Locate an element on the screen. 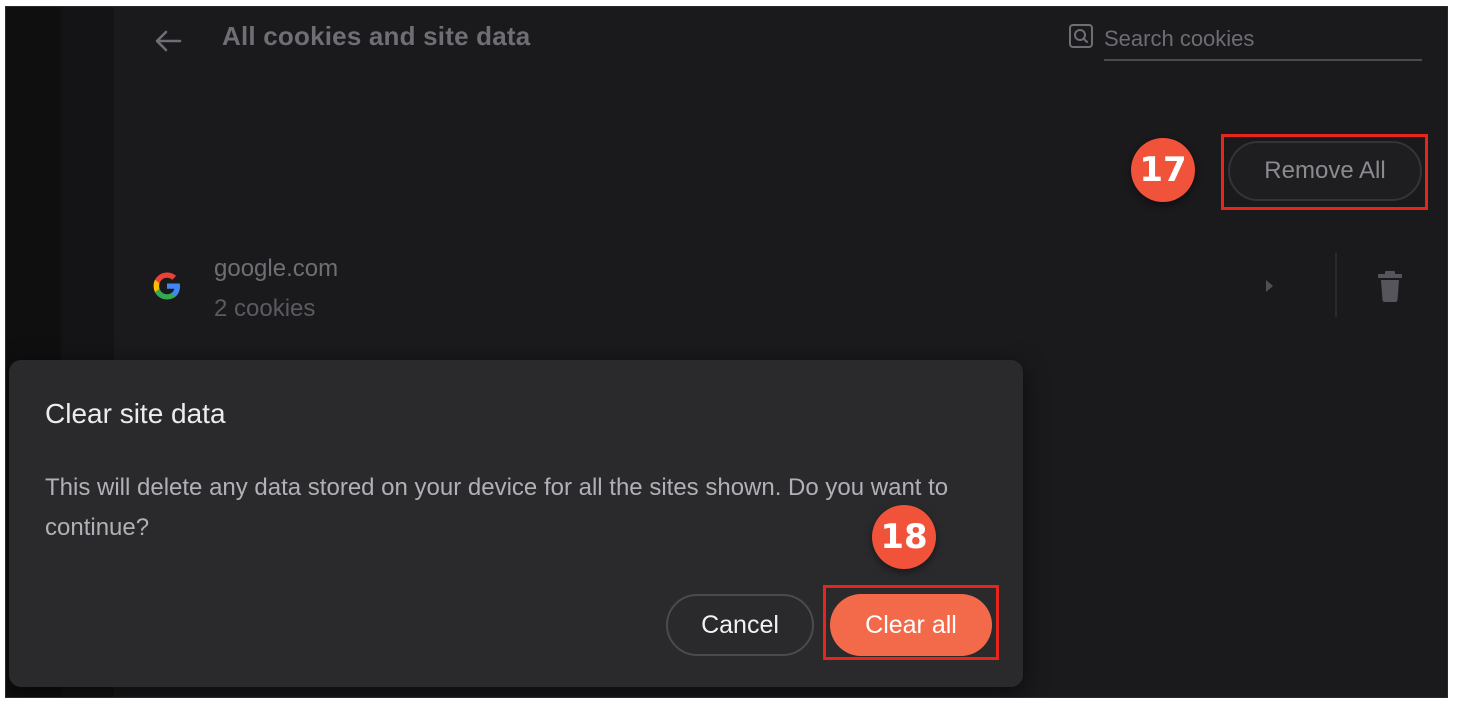 This screenshot has width=1457, height=702. clear-all-button: Clear all is located at coordinates (911, 625).